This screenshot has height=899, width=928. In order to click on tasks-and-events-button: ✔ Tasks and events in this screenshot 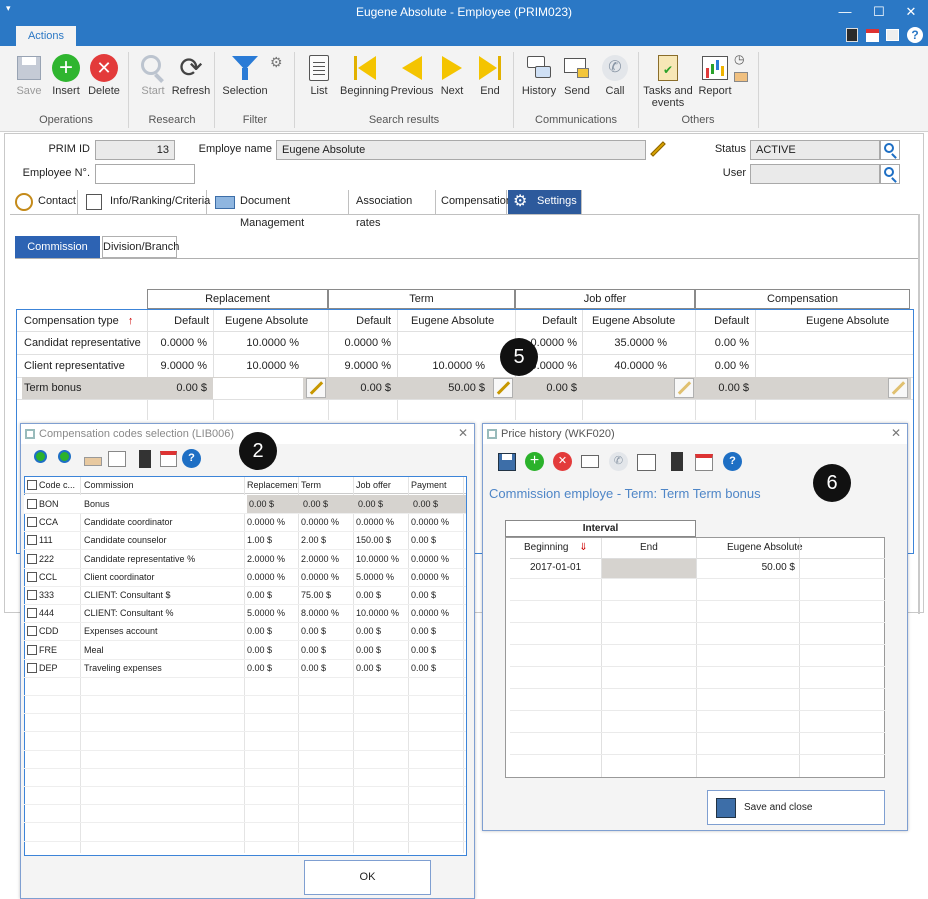, I will do `click(668, 81)`.